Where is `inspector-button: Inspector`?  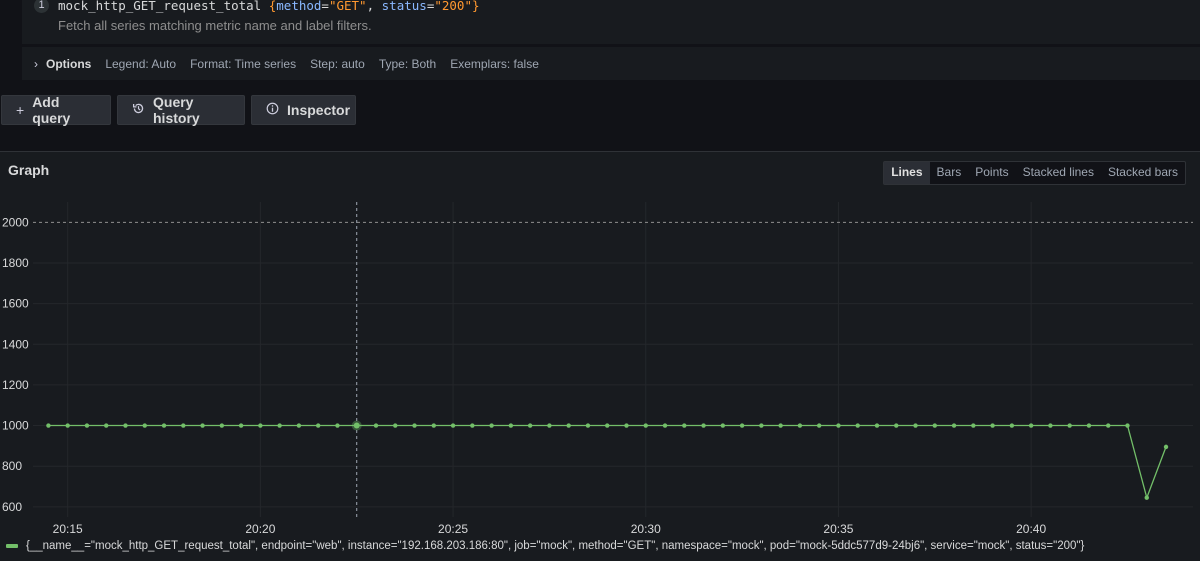
inspector-button: Inspector is located at coordinates (303, 110).